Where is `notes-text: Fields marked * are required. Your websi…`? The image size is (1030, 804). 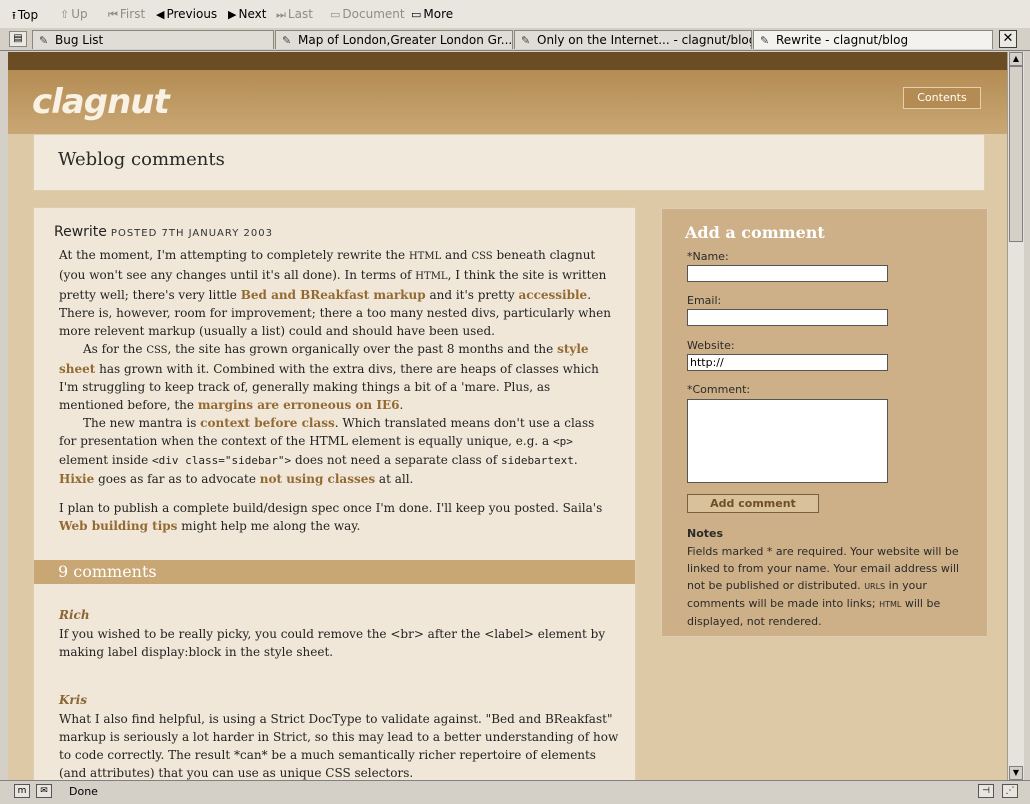
notes-text: Fields marked * are required. Your websi… is located at coordinates (823, 586).